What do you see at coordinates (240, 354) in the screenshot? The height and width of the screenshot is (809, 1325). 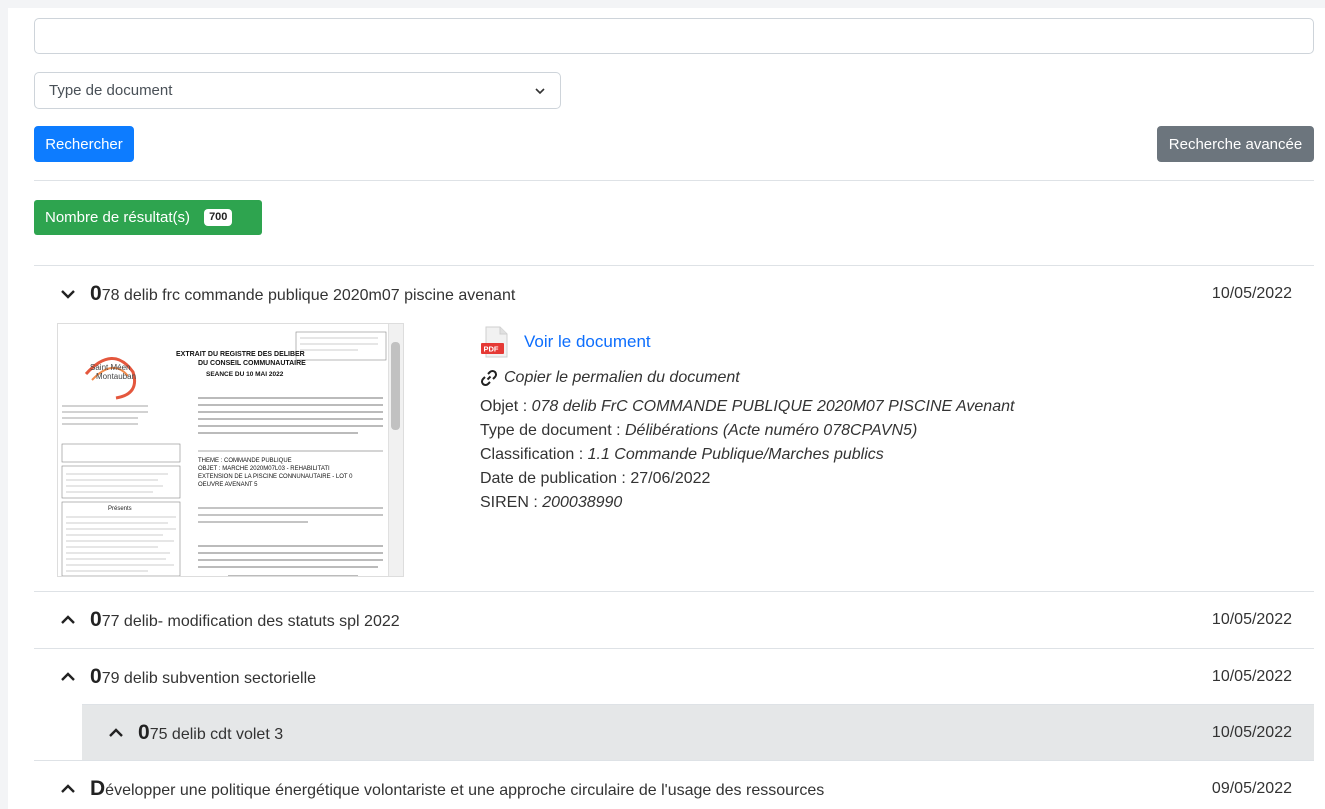 I see `svg-text:EXTRAIT DU REGISTRE DES DELIBE: EXTRAIT DU REGISTRE DES DELIBER` at bounding box center [240, 354].